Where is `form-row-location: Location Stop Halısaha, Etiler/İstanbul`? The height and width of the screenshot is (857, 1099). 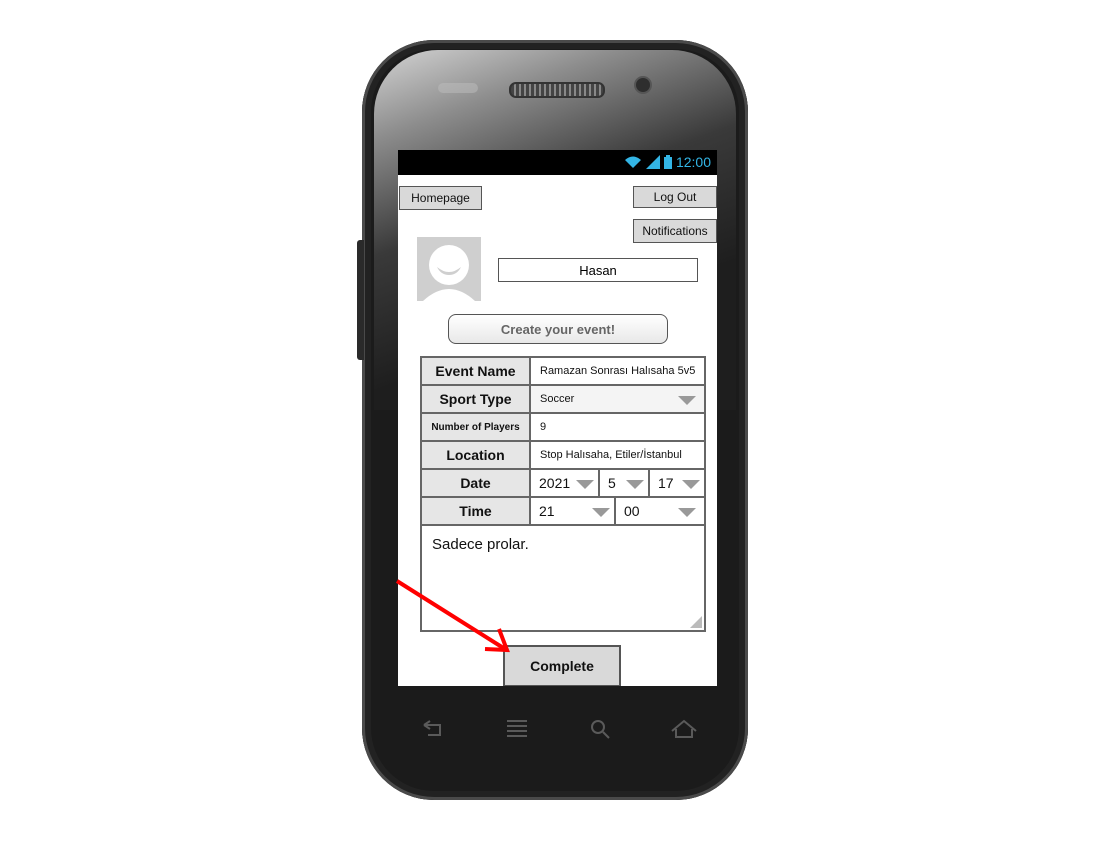 form-row-location: Location Stop Halısaha, Etiler/İstanbul is located at coordinates (563, 456).